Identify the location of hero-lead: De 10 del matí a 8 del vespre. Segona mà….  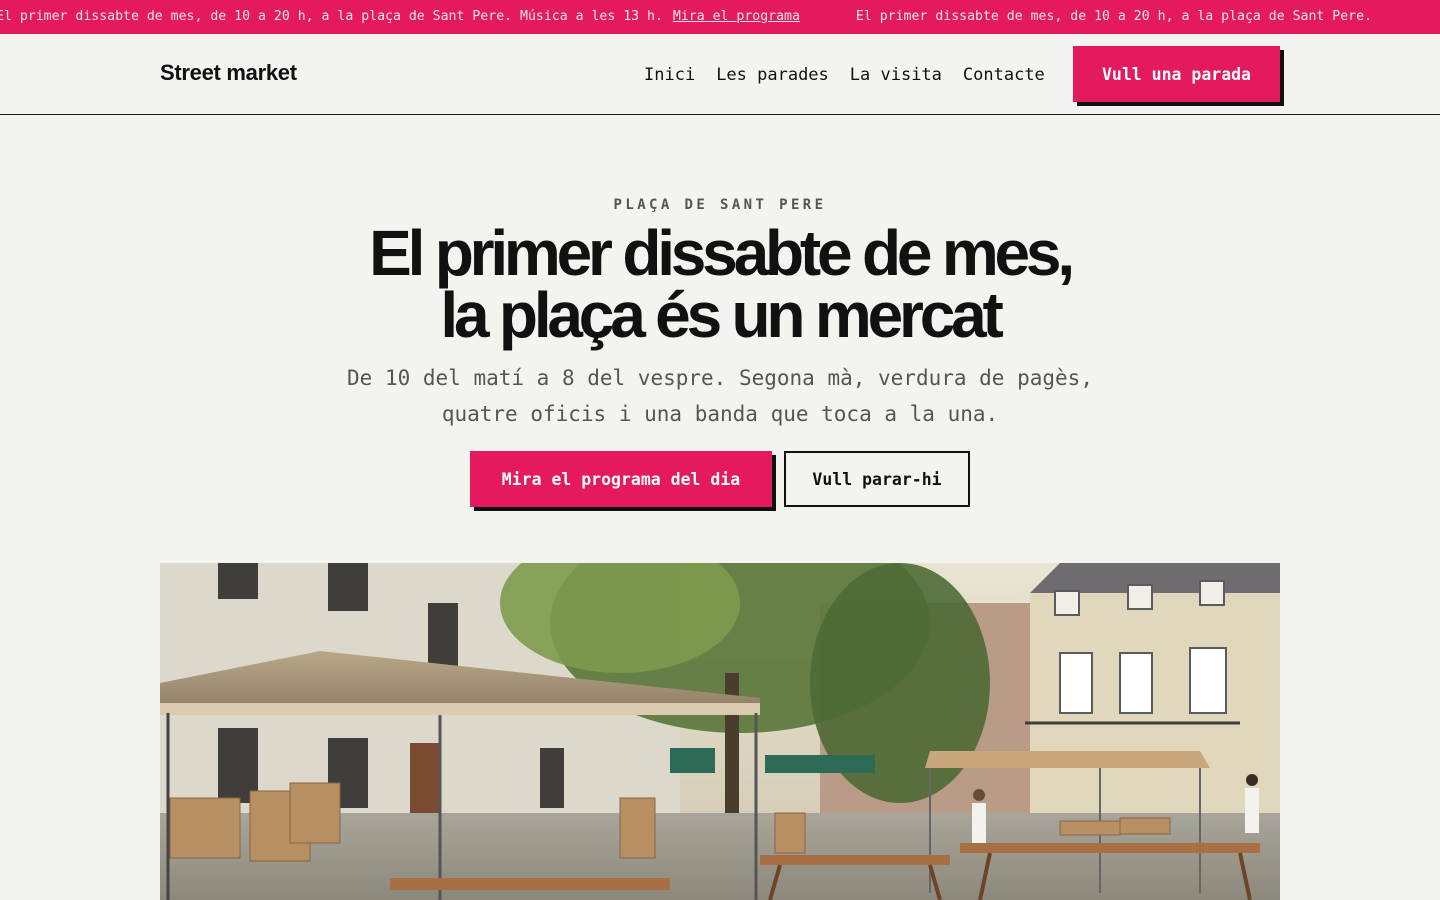
(720, 396).